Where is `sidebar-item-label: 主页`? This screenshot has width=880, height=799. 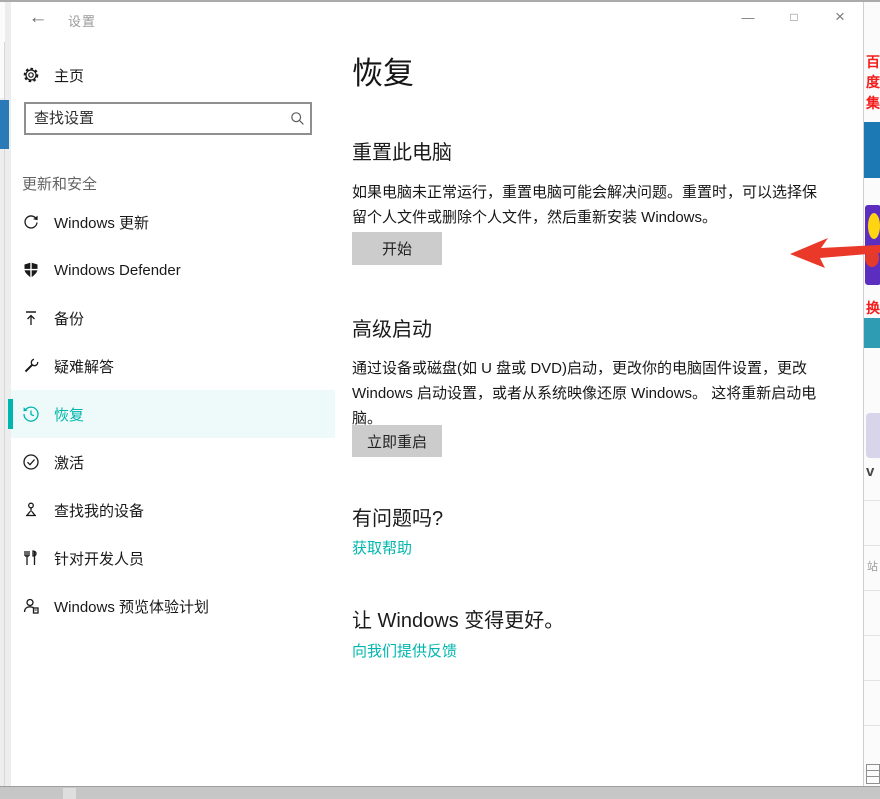
sidebar-item-label: 主页 is located at coordinates (69, 76).